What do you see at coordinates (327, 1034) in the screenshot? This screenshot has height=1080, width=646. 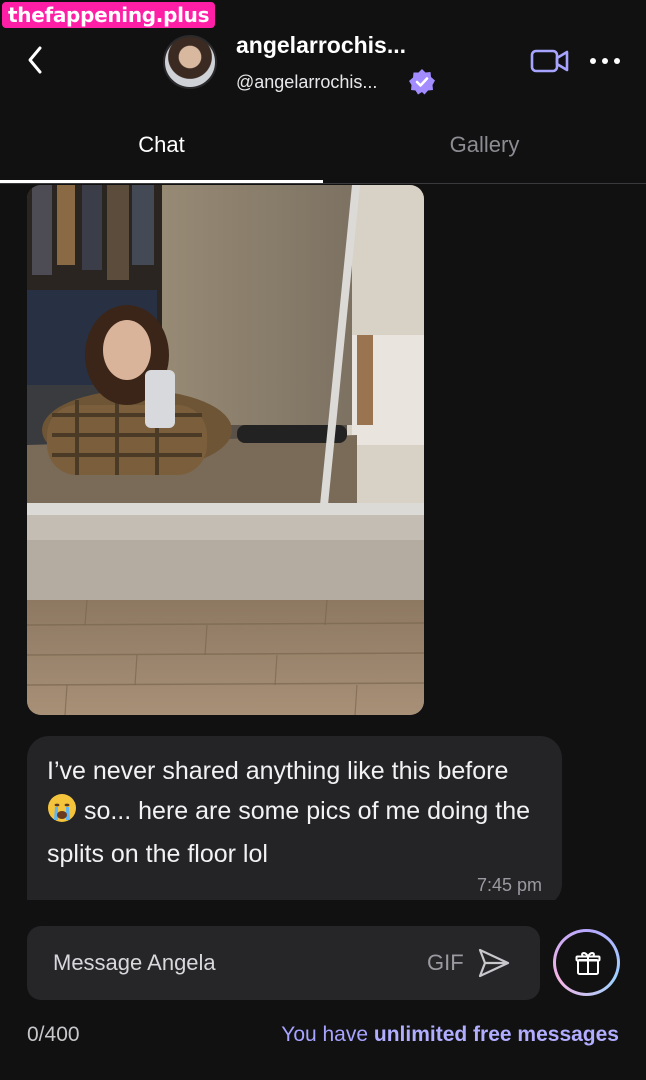 I see `free-messages-prefix: You have` at bounding box center [327, 1034].